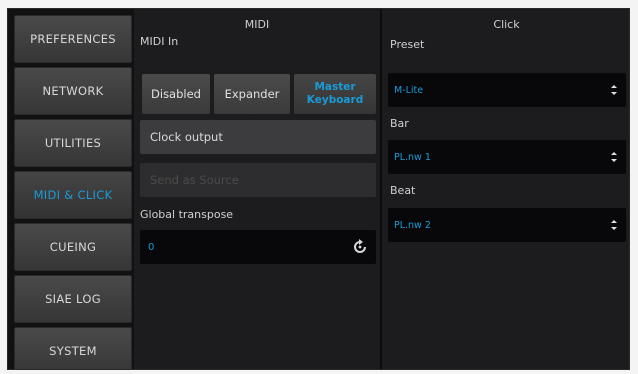 The width and height of the screenshot is (638, 374). What do you see at coordinates (176, 94) in the screenshot?
I see `midi-in-disabled-button: Disabled` at bounding box center [176, 94].